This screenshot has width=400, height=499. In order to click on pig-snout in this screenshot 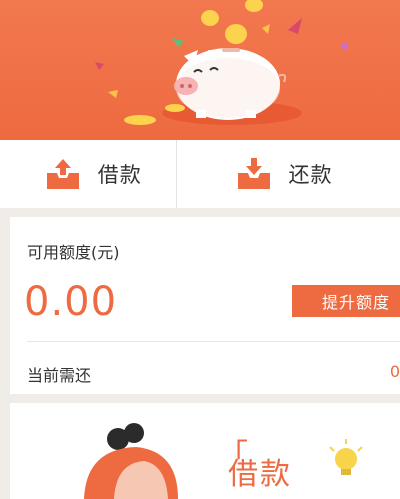, I will do `click(186, 86)`.